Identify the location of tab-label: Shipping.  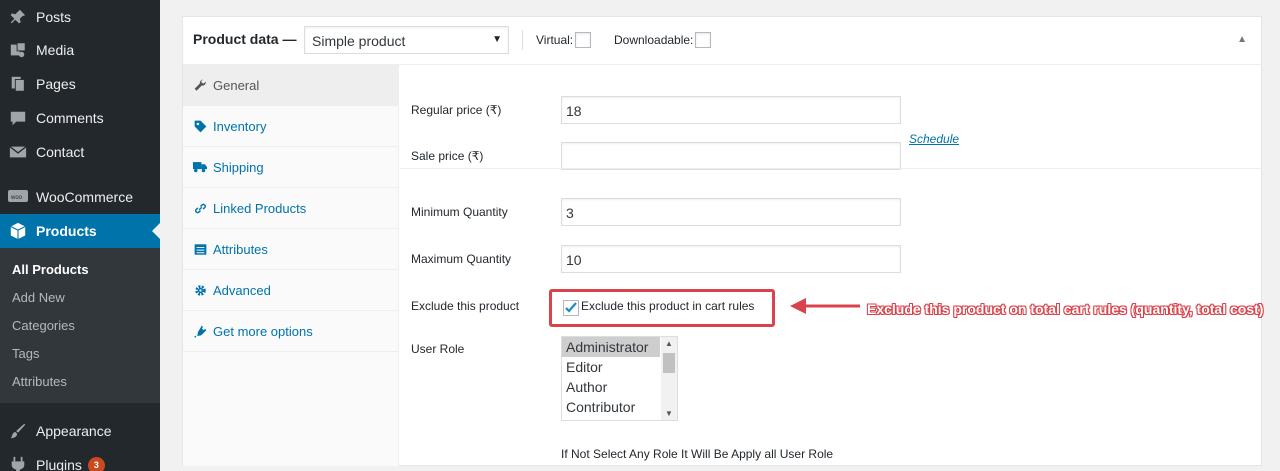
(238, 167).